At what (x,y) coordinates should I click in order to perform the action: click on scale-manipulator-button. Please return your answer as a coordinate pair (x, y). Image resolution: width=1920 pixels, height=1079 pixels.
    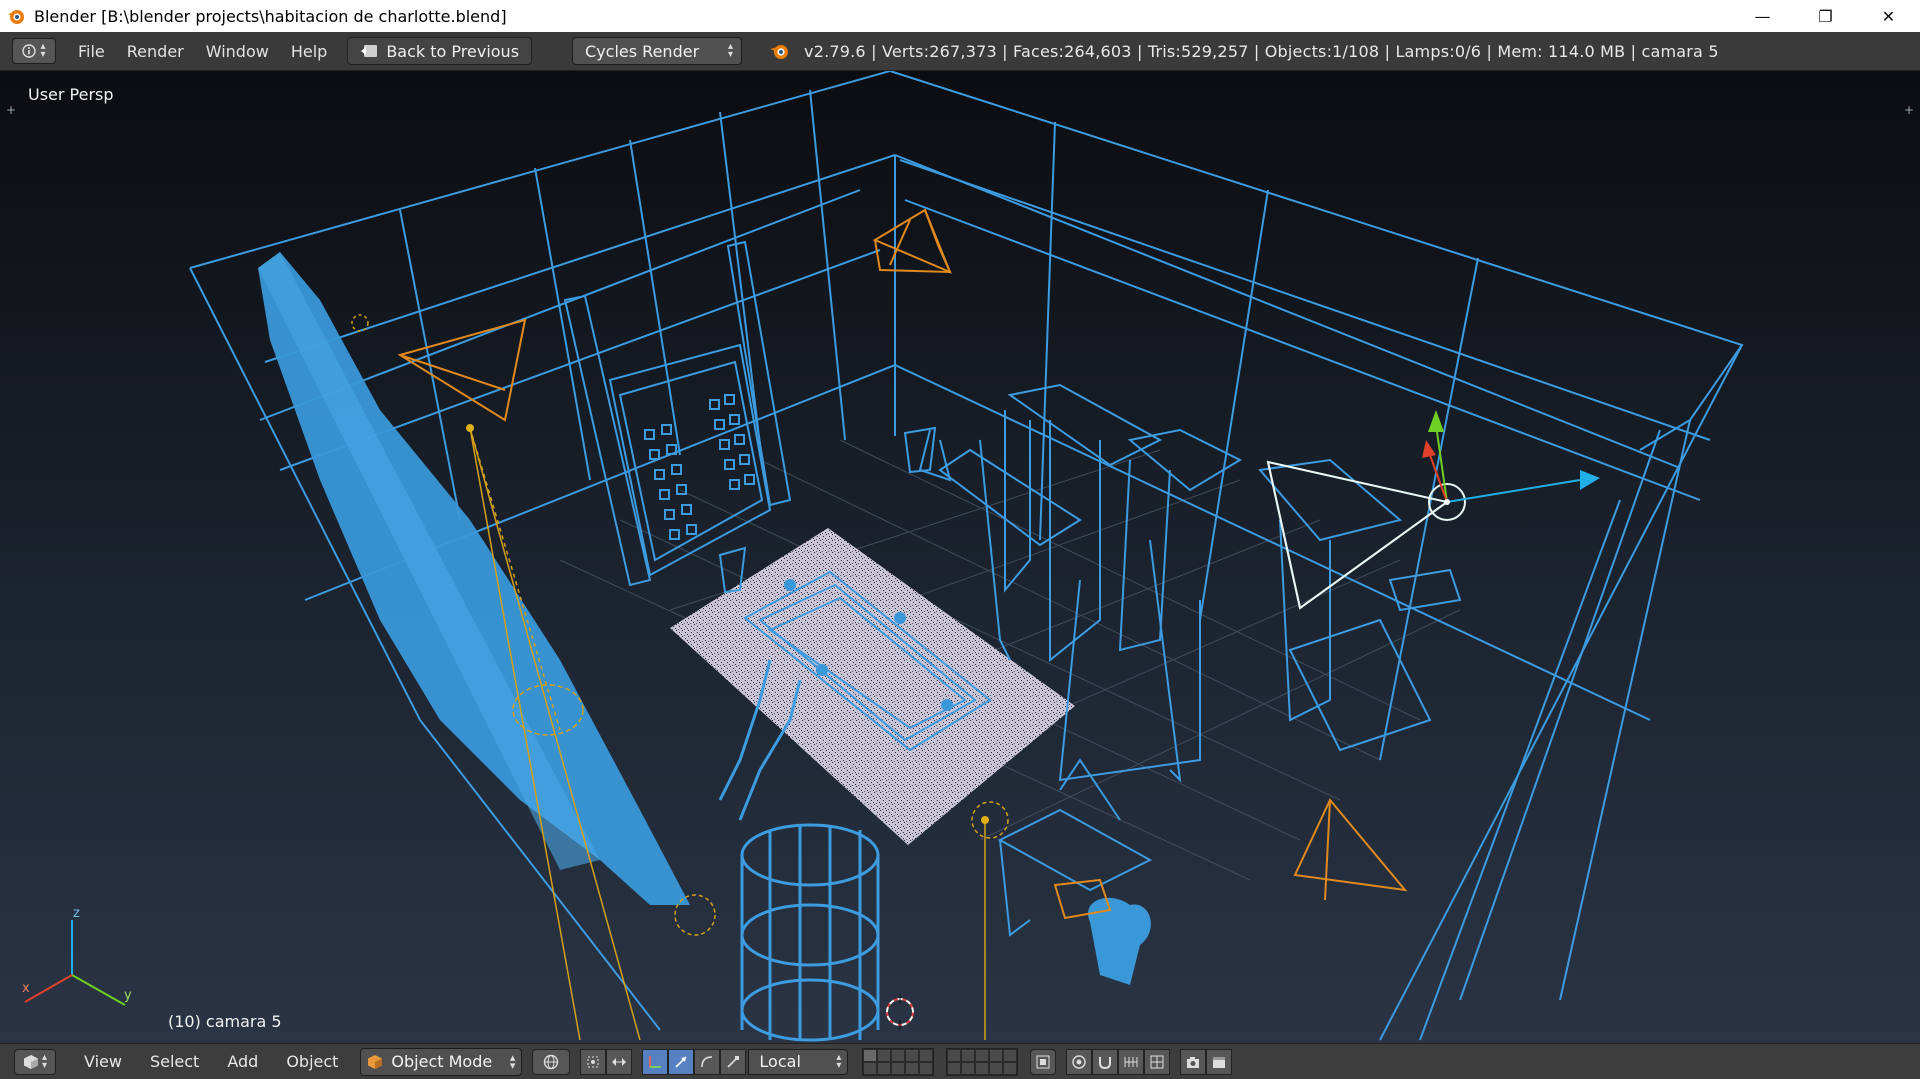
    Looking at the image, I should click on (733, 1061).